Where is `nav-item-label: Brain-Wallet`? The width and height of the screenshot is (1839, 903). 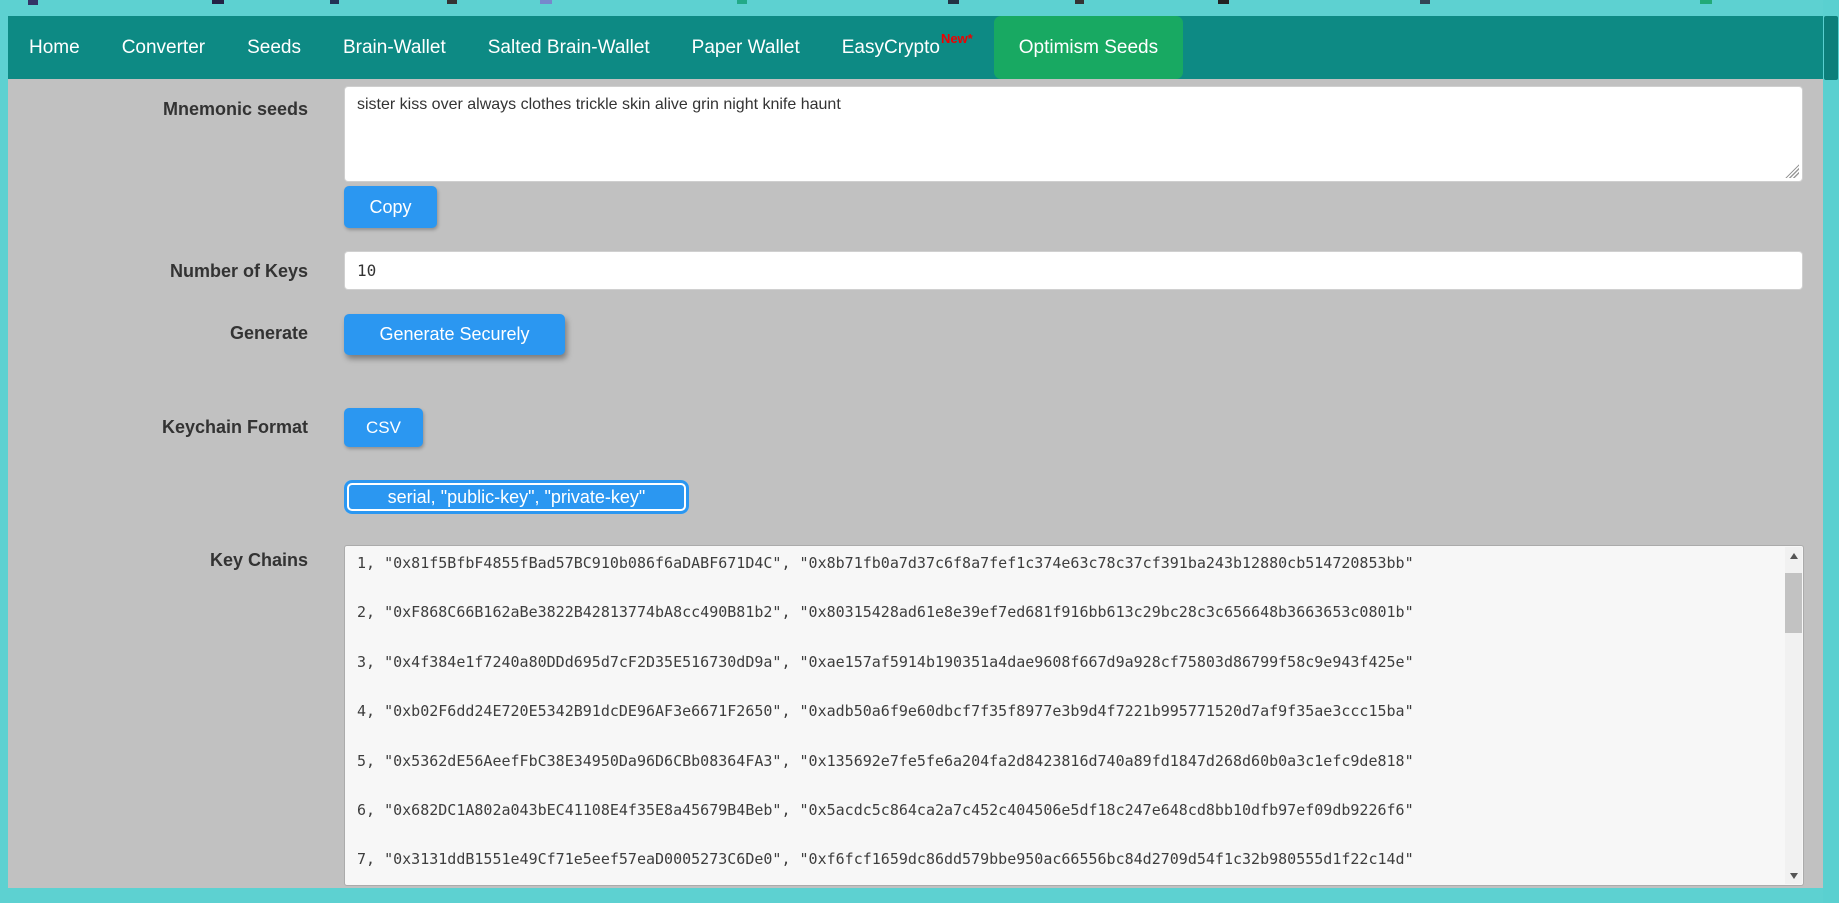
nav-item-label: Brain-Wallet is located at coordinates (394, 47).